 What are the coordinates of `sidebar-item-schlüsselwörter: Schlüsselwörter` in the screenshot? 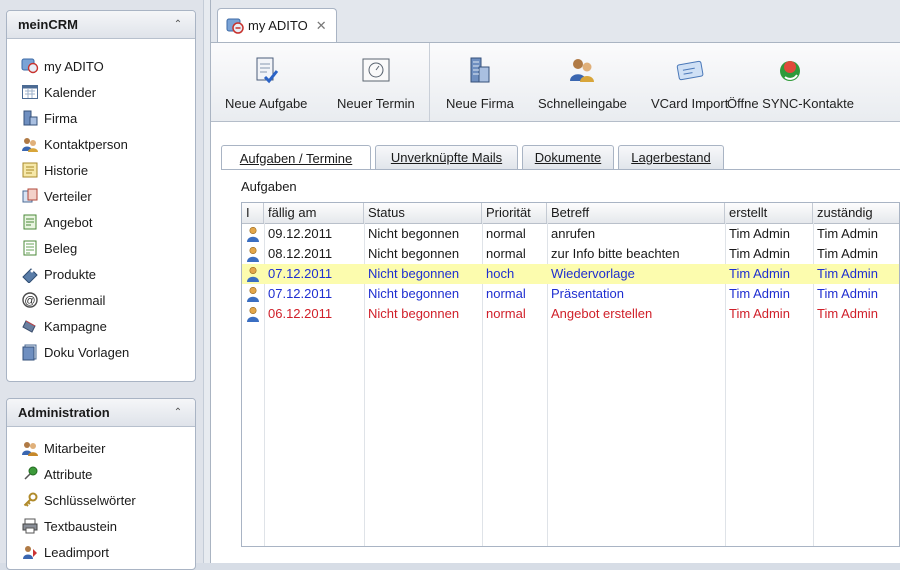 It's located at (101, 500).